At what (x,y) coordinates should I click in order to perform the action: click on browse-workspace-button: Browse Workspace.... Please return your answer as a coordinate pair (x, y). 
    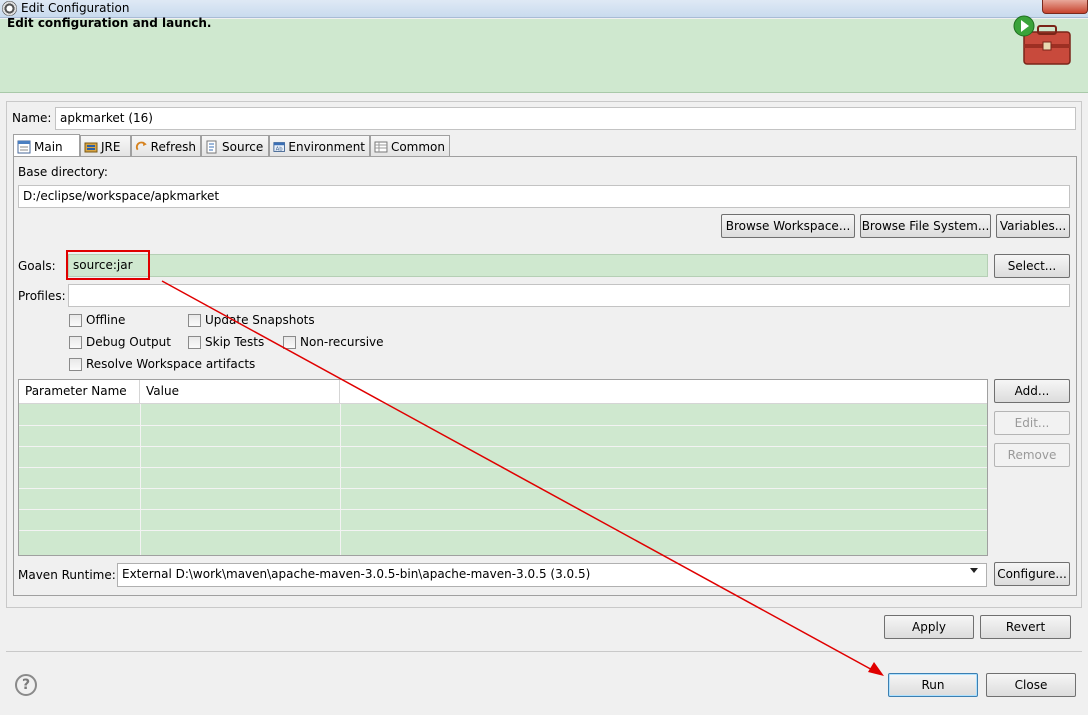
    Looking at the image, I should click on (788, 226).